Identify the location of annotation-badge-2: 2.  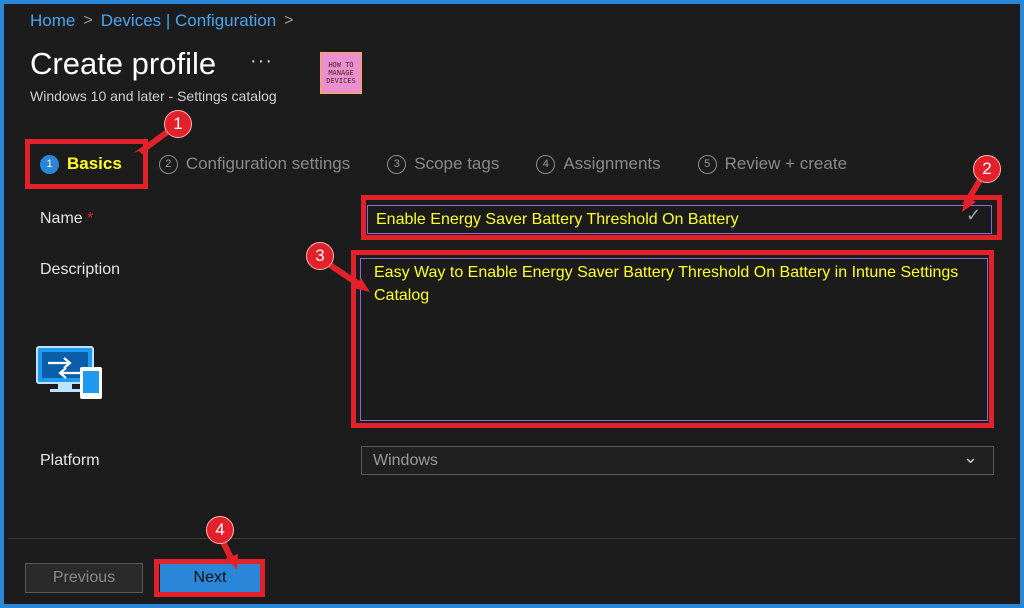
(987, 169).